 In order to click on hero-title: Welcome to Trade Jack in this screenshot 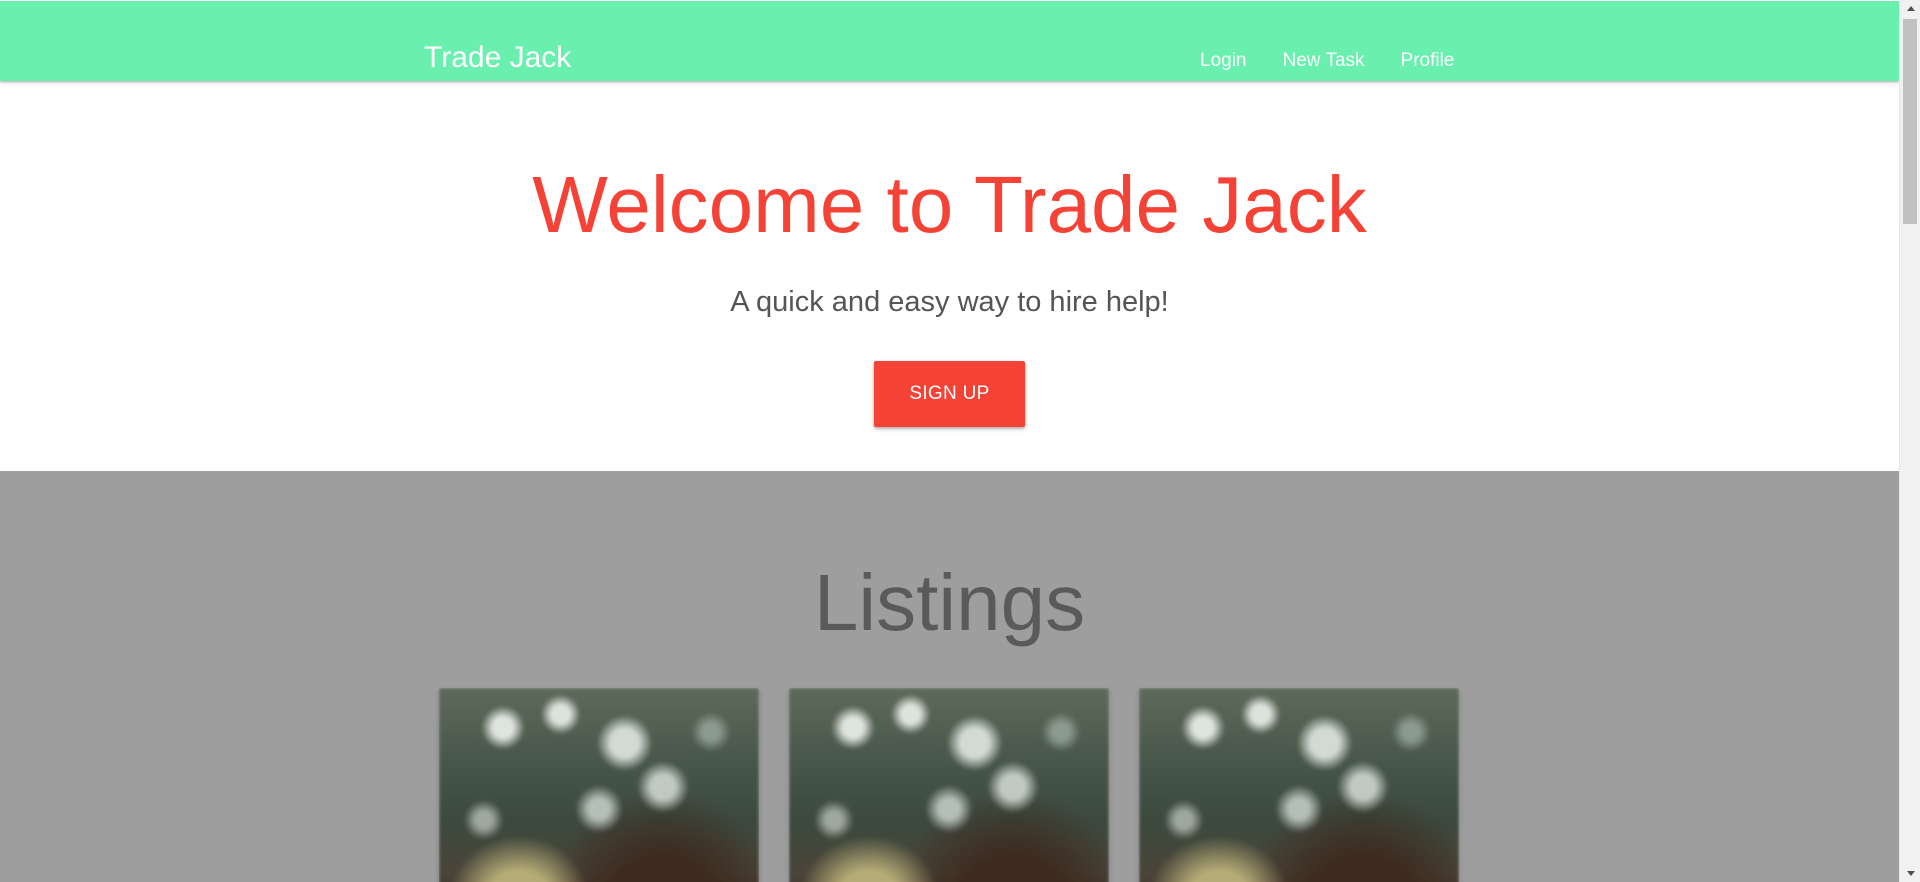, I will do `click(949, 204)`.